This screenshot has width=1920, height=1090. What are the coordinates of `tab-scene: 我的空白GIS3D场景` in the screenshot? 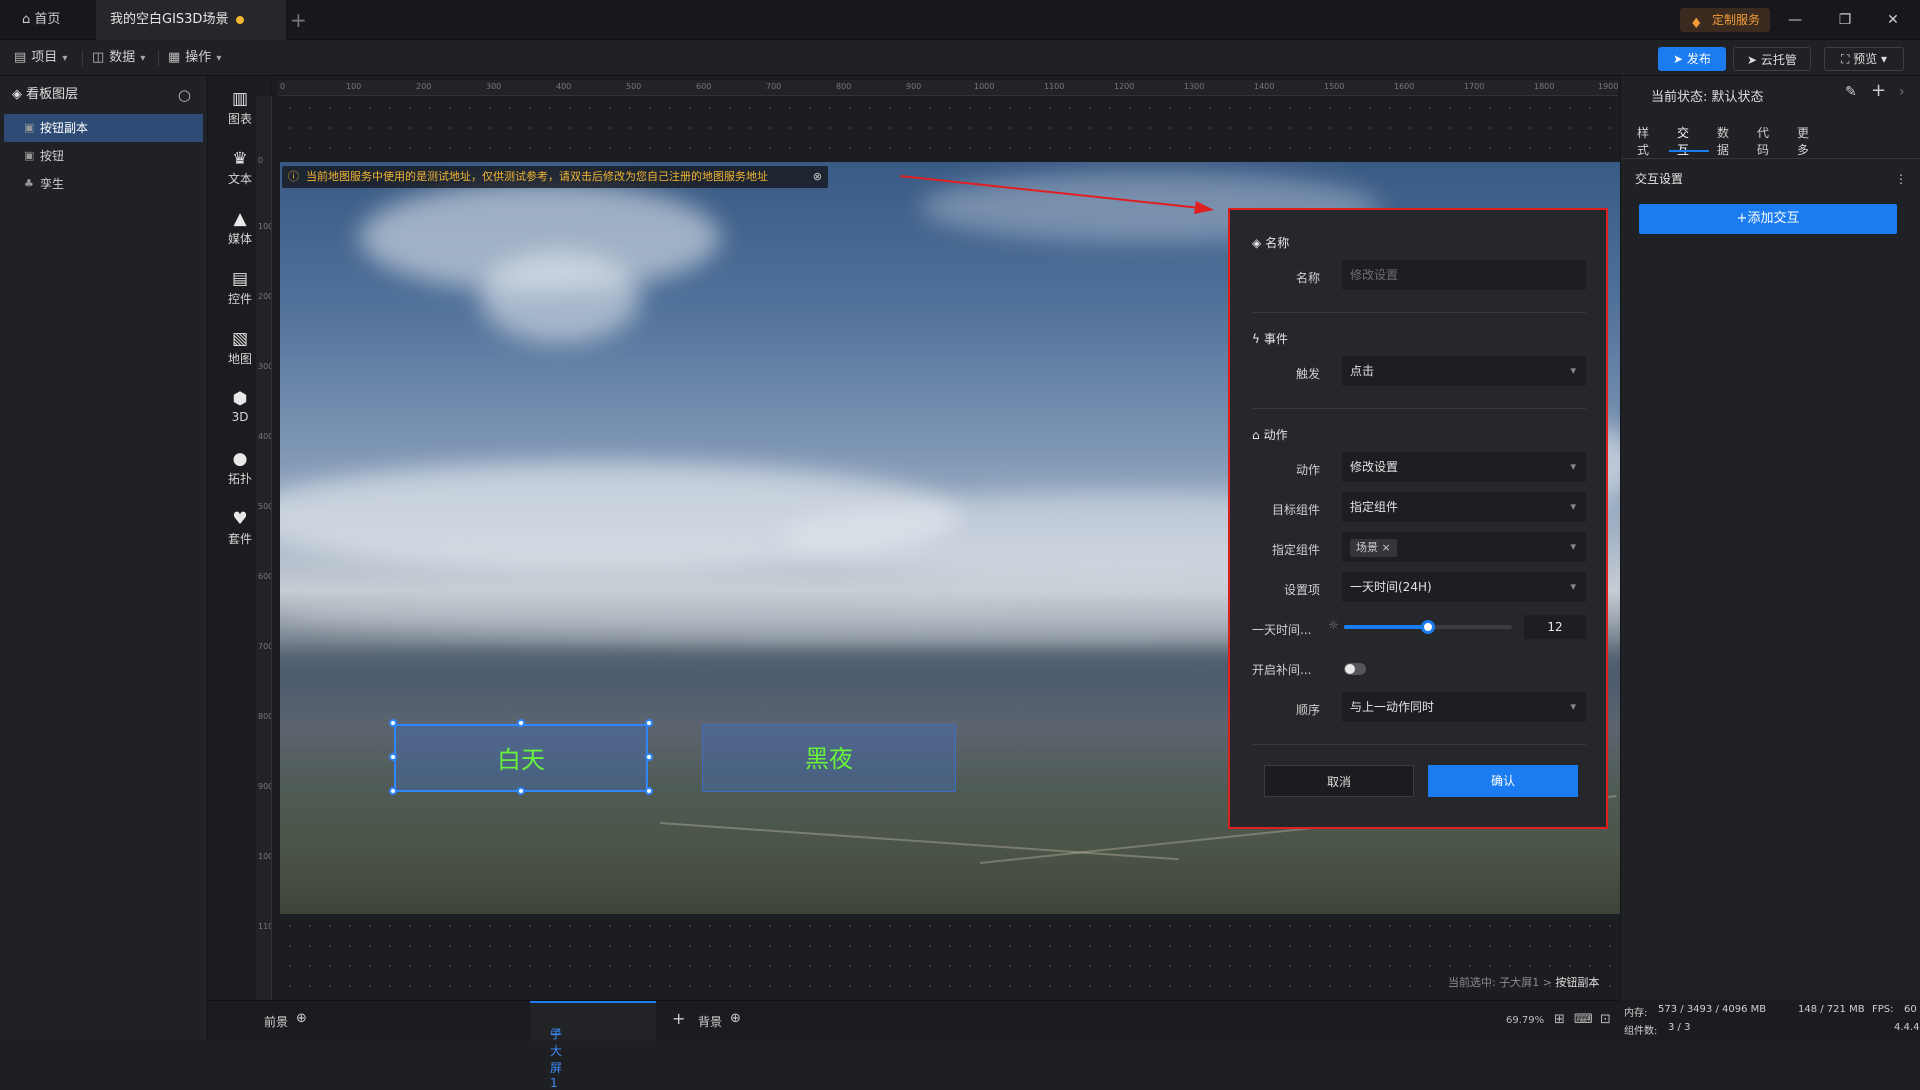 It's located at (191, 20).